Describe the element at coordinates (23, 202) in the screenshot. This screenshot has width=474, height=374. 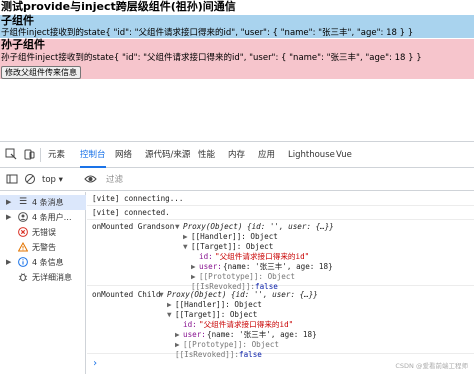
I see `list-icon: ☰` at that location.